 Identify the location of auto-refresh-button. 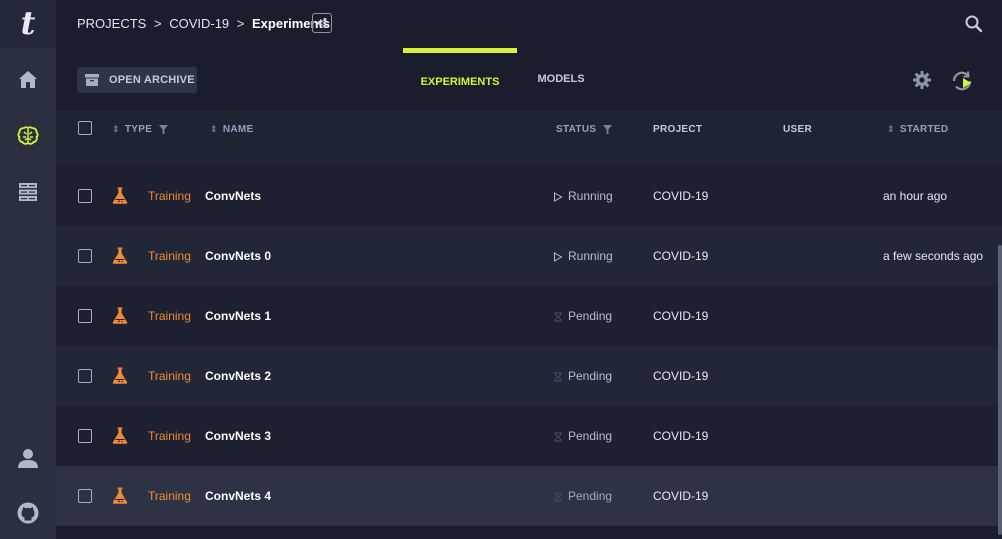
(962, 81).